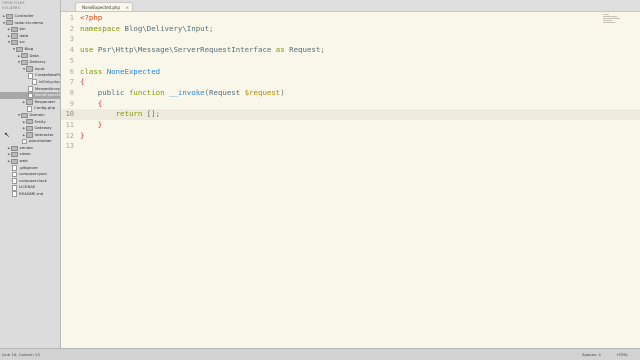 The height and width of the screenshot is (360, 640). I want to click on tree-item-label: composer.lock, so click(33, 180).